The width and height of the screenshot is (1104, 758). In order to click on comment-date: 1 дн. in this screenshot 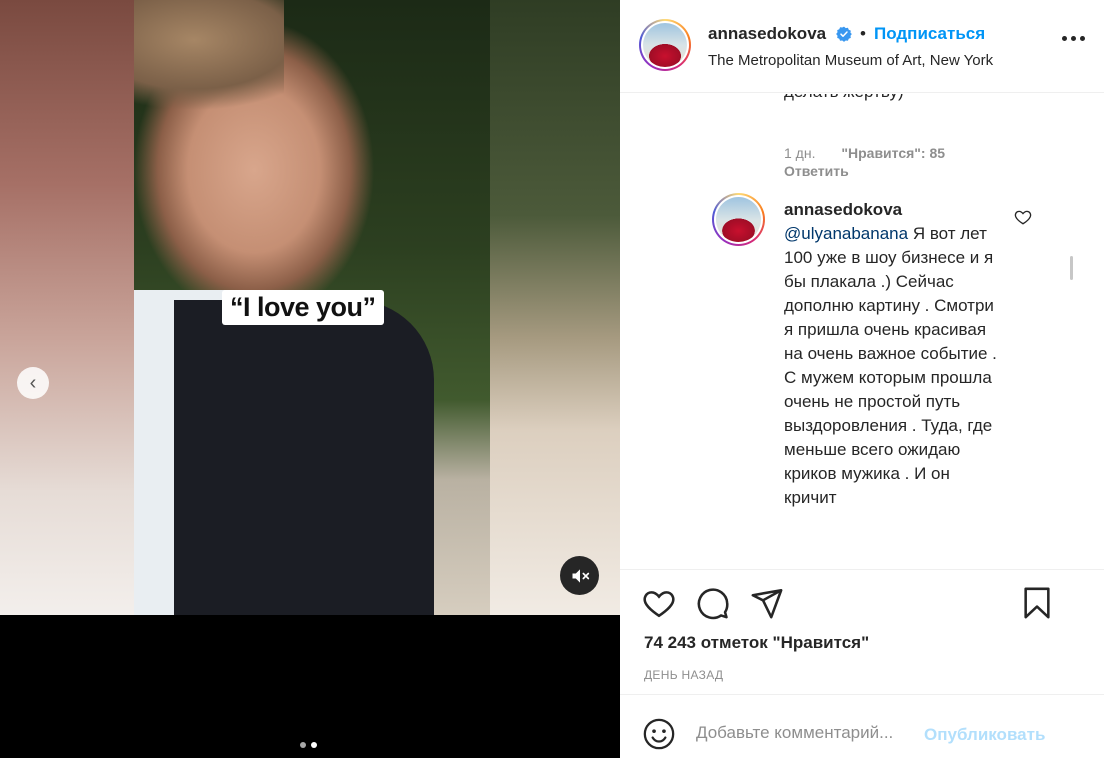, I will do `click(800, 153)`.